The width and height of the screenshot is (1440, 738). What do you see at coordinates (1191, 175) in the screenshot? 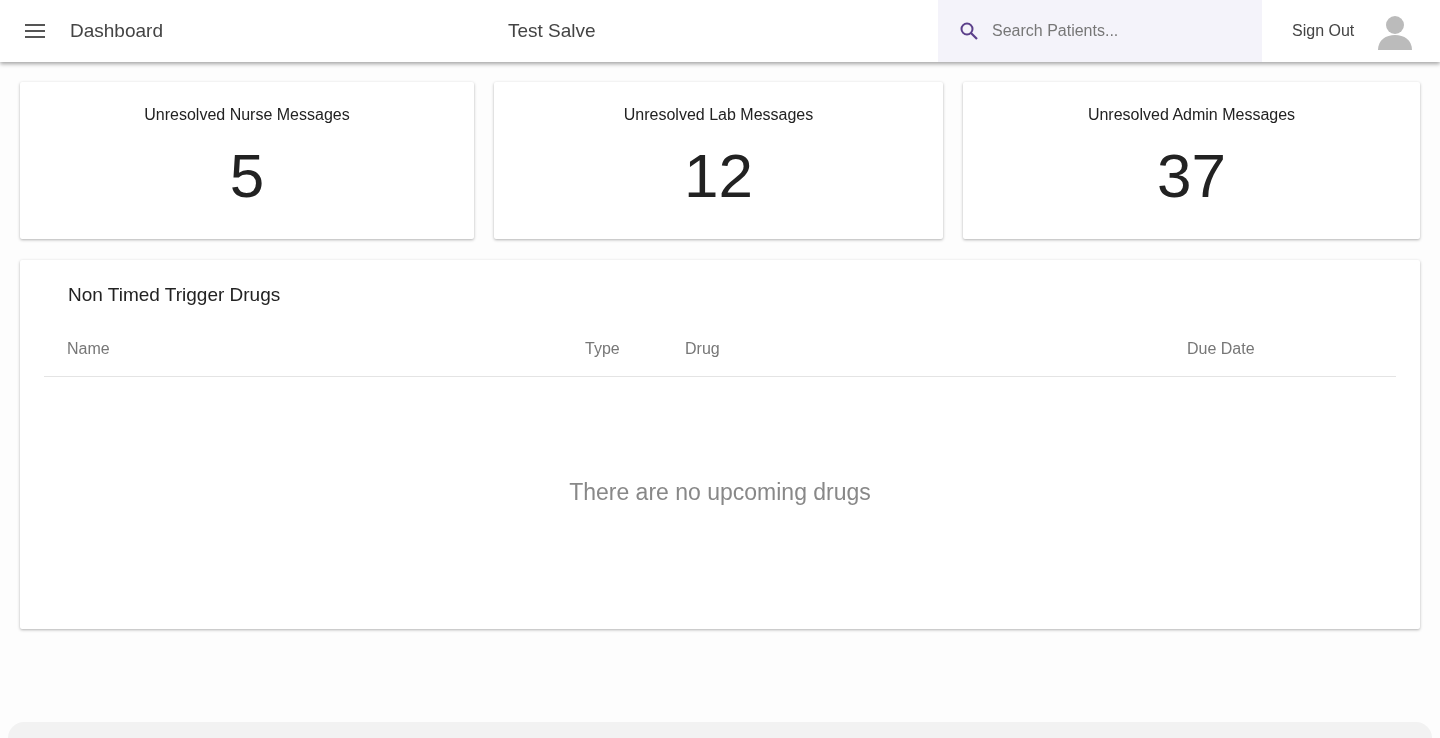
I see `stat-value: 37` at bounding box center [1191, 175].